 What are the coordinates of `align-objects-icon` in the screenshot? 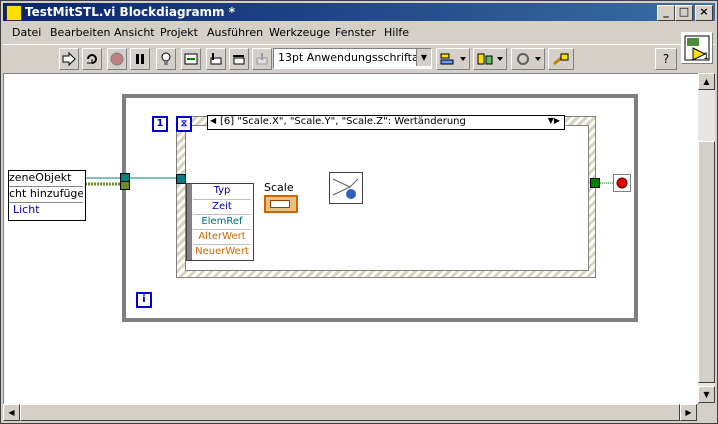 It's located at (453, 59).